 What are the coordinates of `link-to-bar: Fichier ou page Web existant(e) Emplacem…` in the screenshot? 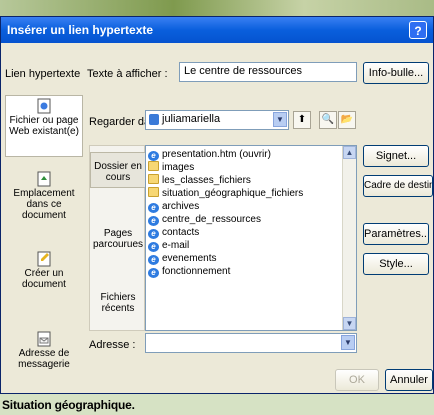 It's located at (44, 242).